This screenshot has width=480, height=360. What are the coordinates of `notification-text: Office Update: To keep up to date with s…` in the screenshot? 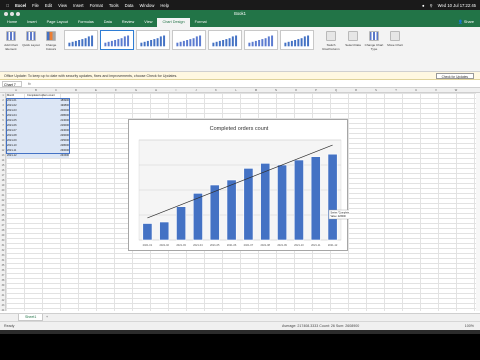 It's located at (91, 76).